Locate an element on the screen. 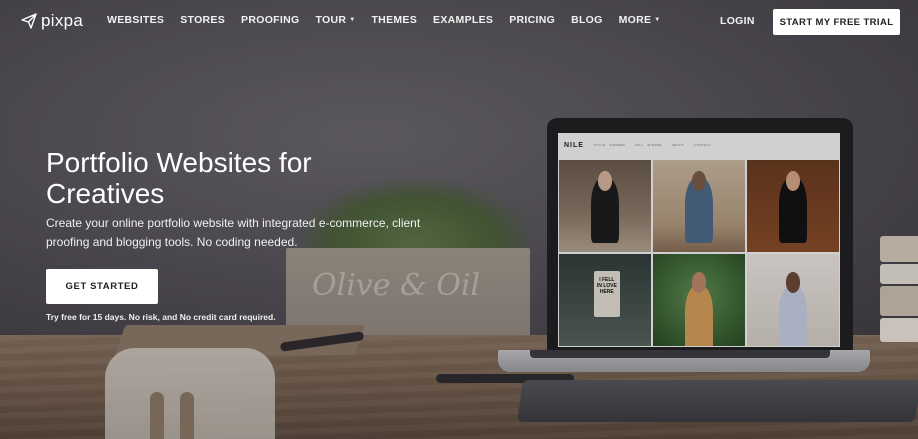 This screenshot has height=439, width=918. nav-label: PRICING is located at coordinates (532, 20).